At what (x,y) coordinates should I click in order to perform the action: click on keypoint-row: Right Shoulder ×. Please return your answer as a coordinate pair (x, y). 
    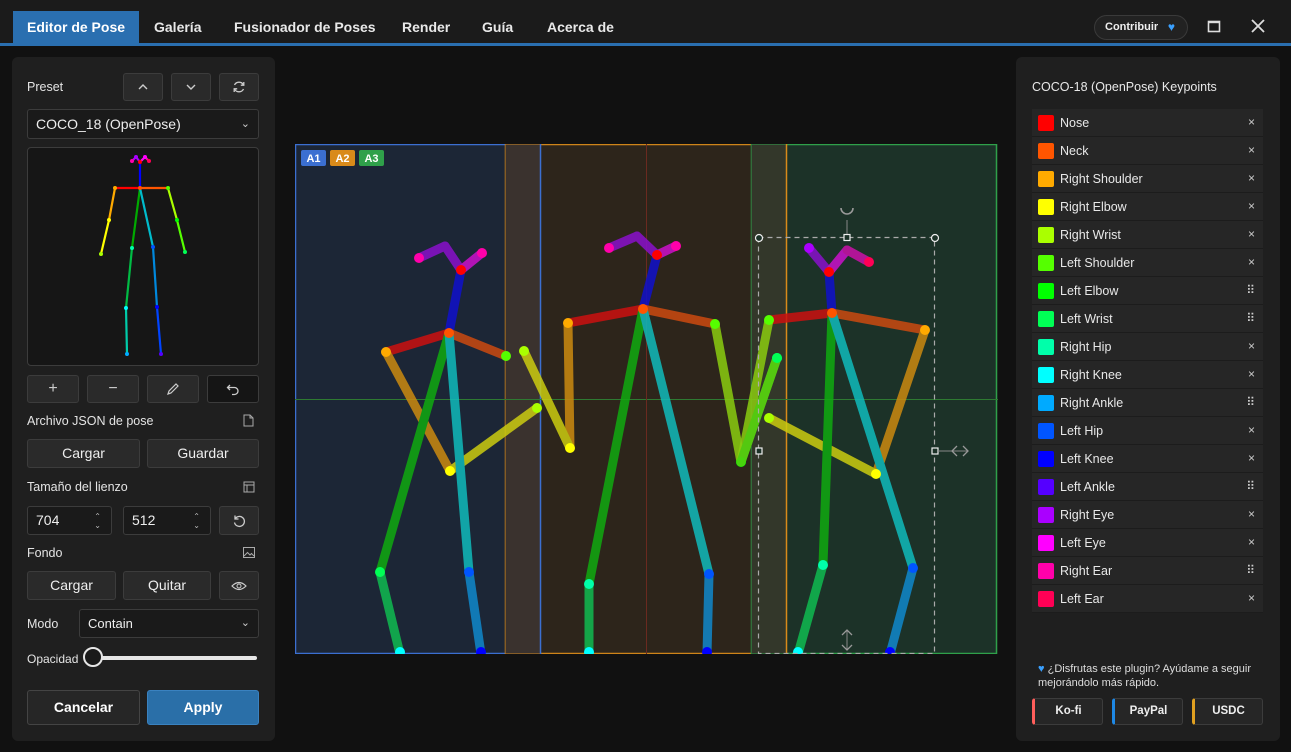
    Looking at the image, I should click on (1147, 179).